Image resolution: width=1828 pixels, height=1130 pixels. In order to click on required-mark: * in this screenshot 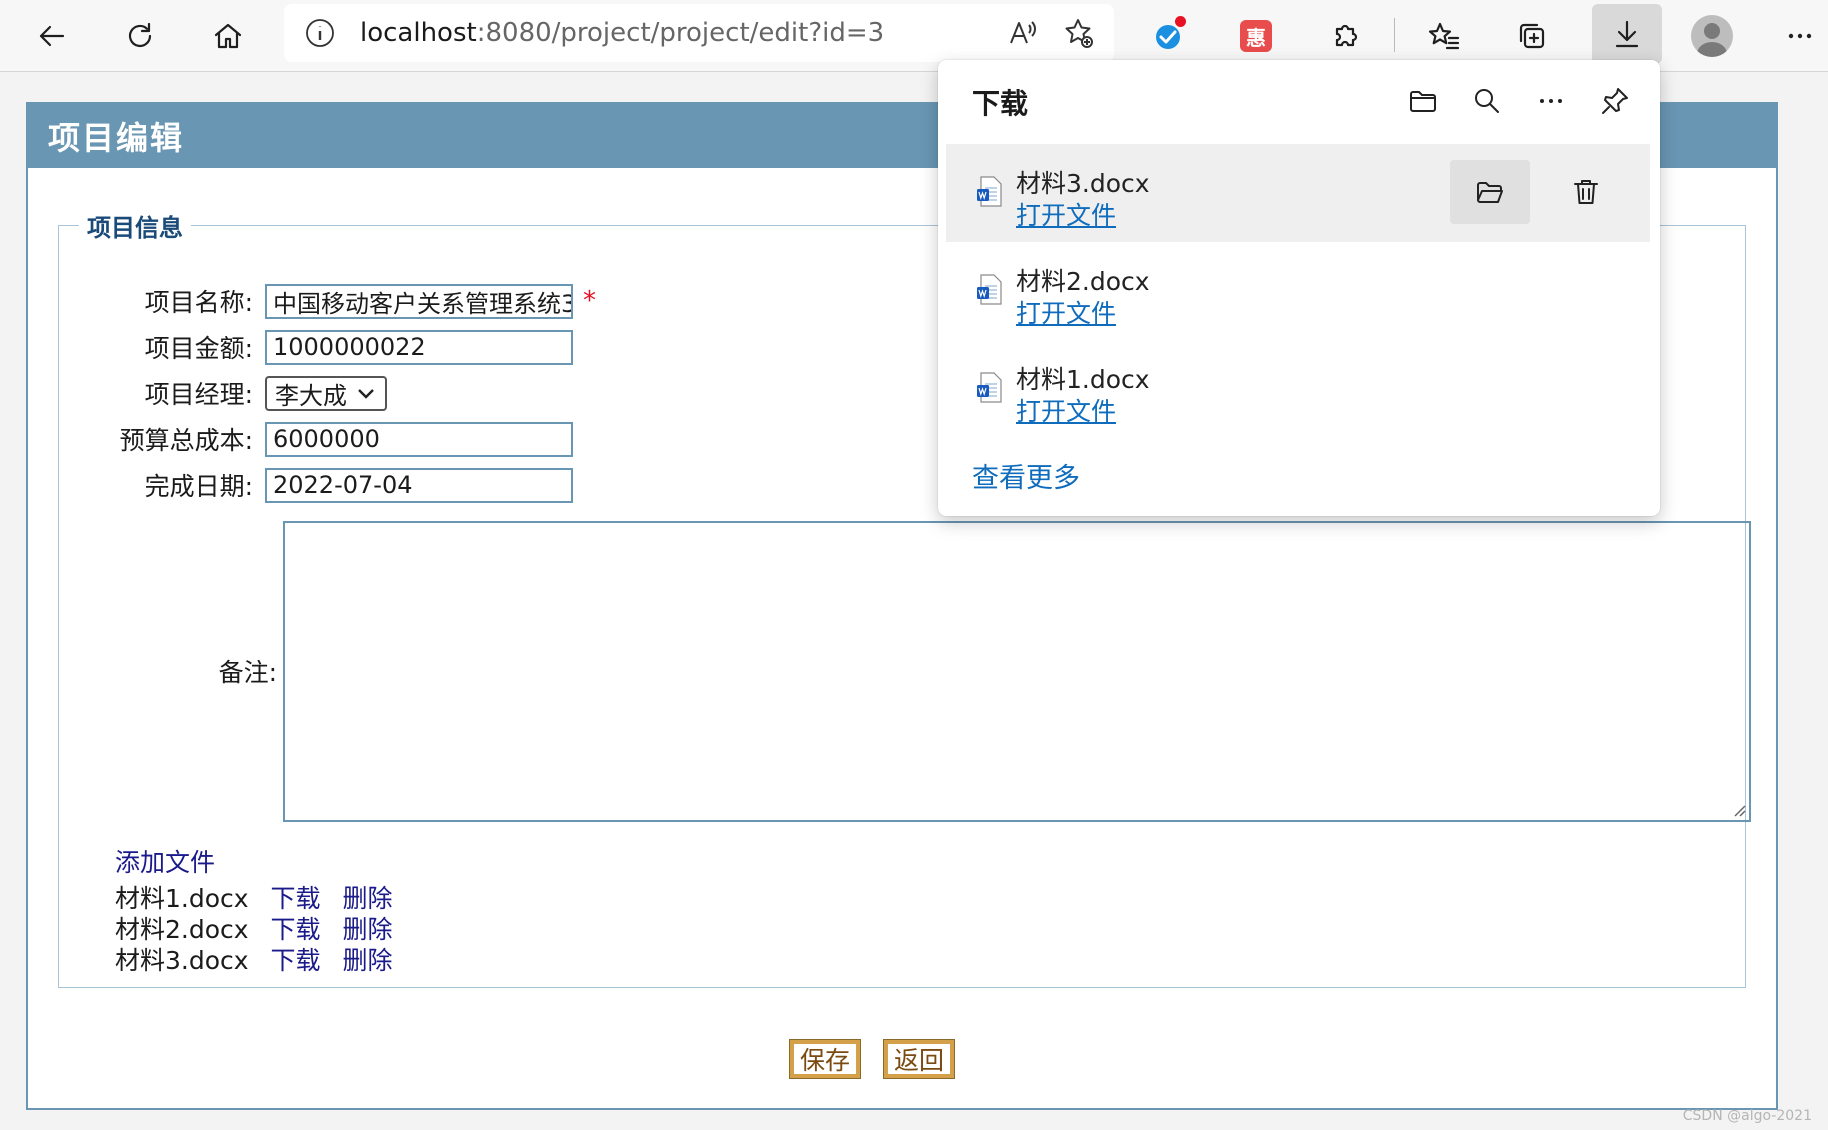, I will do `click(589, 301)`.